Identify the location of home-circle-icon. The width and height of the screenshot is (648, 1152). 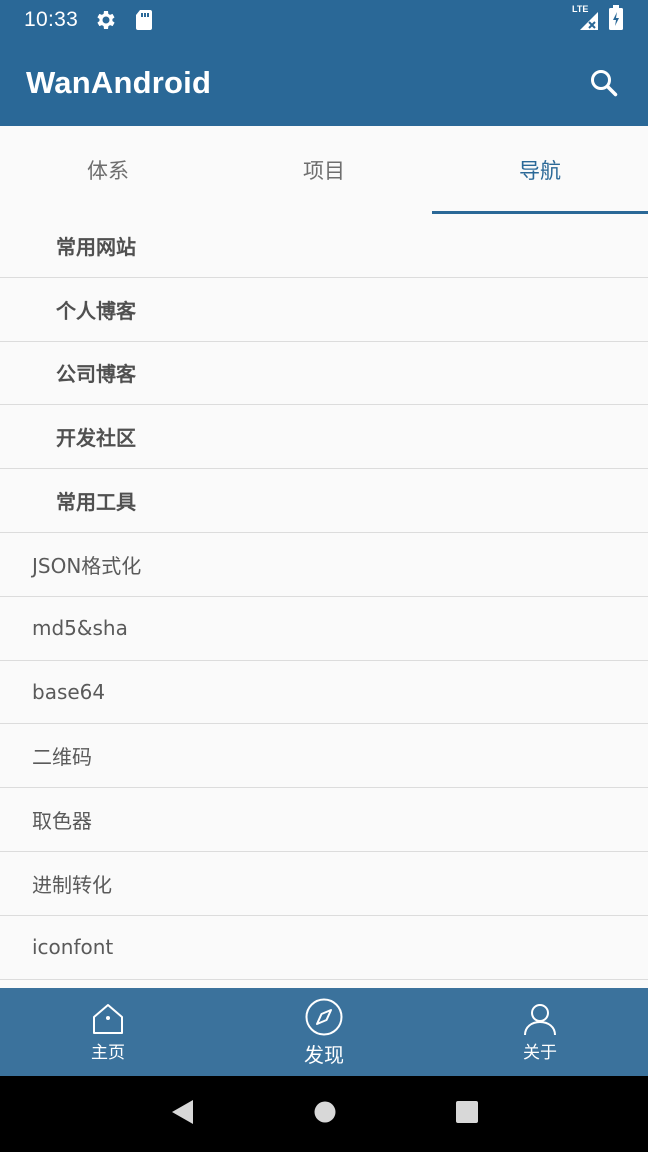
(325, 1112).